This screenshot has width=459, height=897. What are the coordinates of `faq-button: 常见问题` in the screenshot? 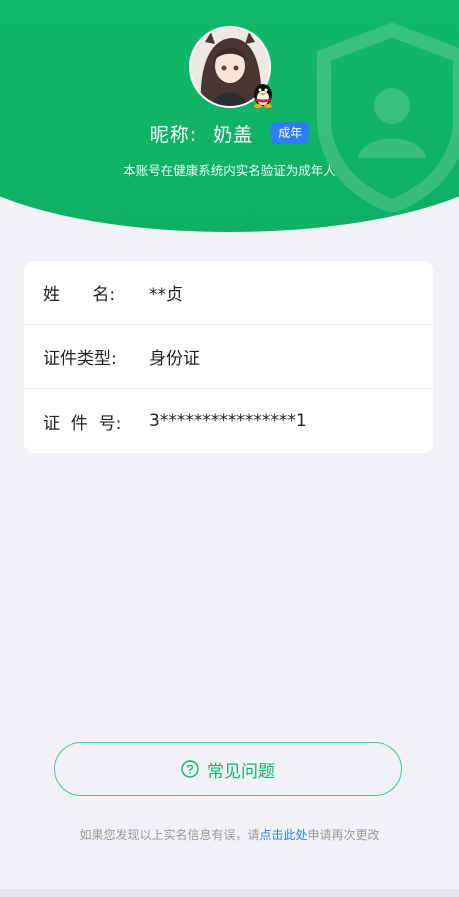 It's located at (228, 769).